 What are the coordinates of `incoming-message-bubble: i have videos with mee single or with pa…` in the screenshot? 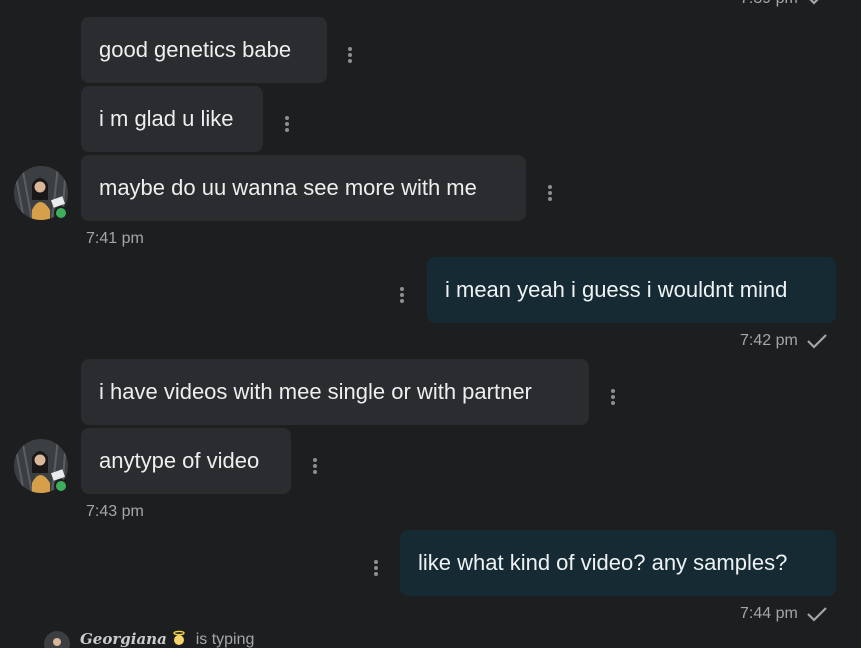 It's located at (335, 392).